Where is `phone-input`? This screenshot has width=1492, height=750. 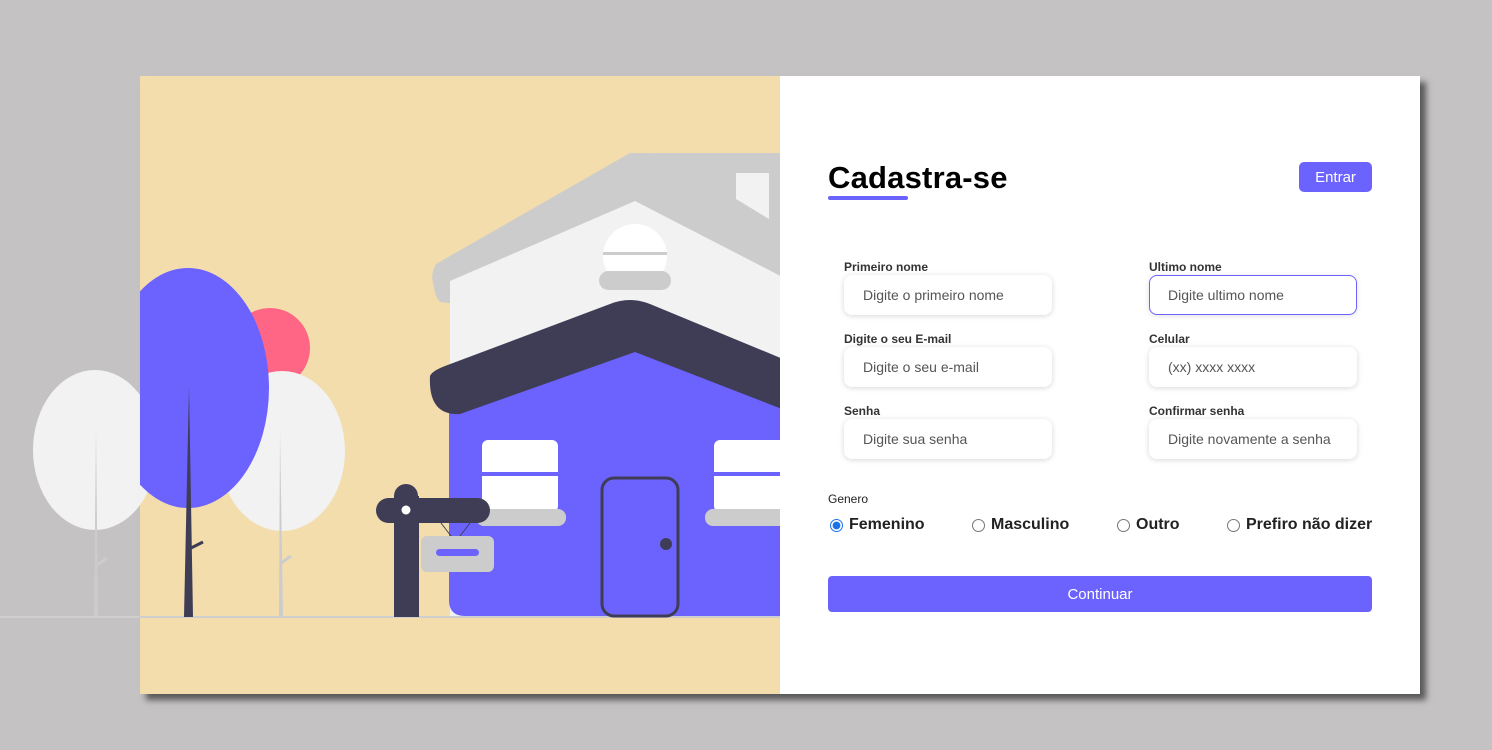
phone-input is located at coordinates (1253, 367).